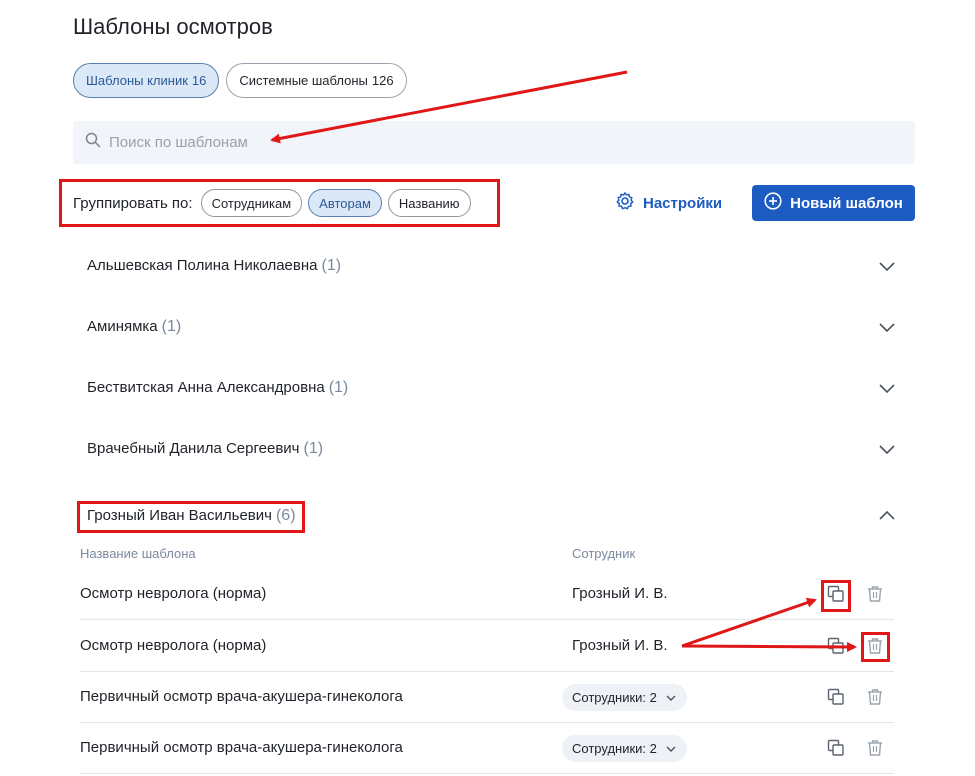  I want to click on search-icon, so click(93, 142).